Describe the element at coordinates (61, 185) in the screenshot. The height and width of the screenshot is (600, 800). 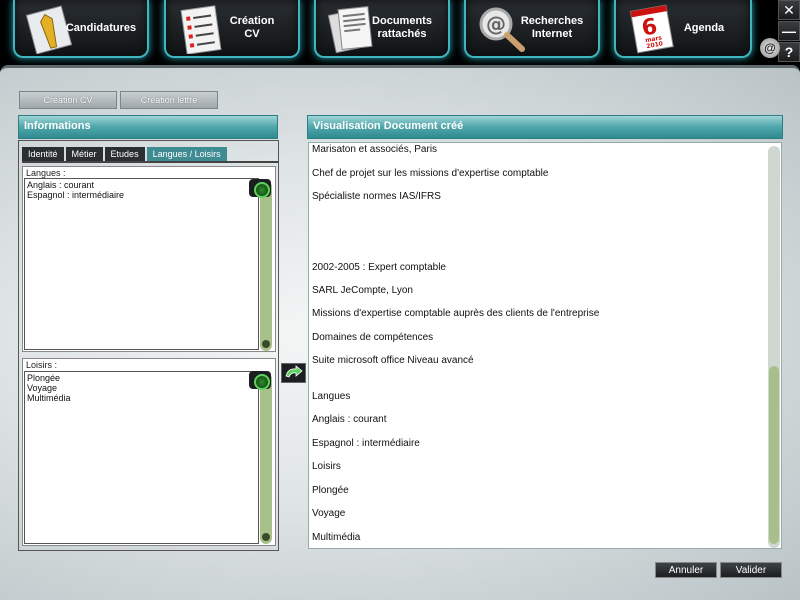
I see `langues-line: Anglais : courant` at that location.